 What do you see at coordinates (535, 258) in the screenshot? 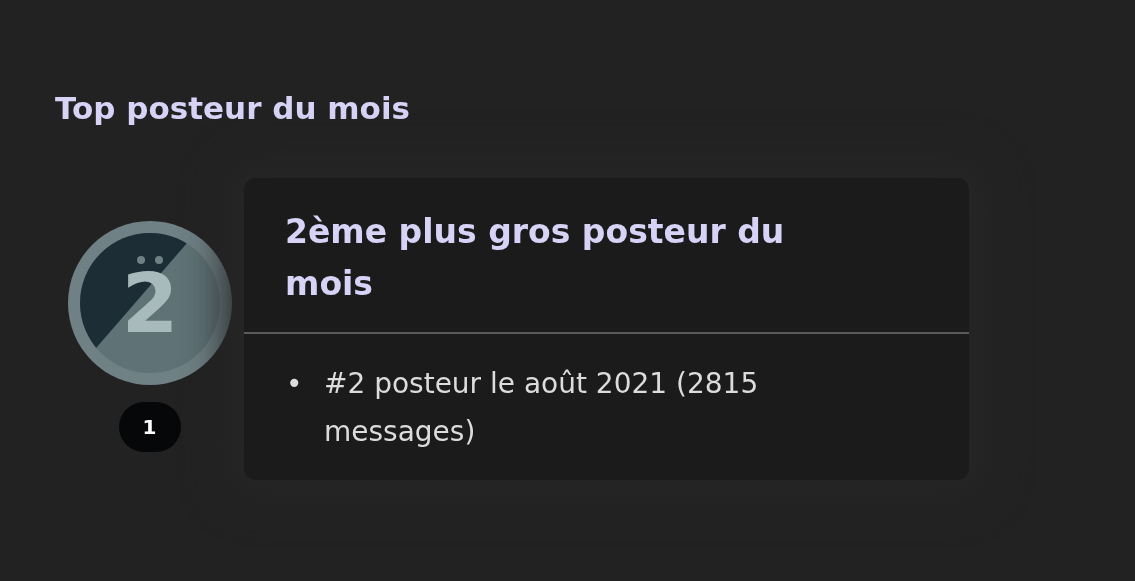
I see `trophy-title: 2ème plus gros posteur du mois` at bounding box center [535, 258].